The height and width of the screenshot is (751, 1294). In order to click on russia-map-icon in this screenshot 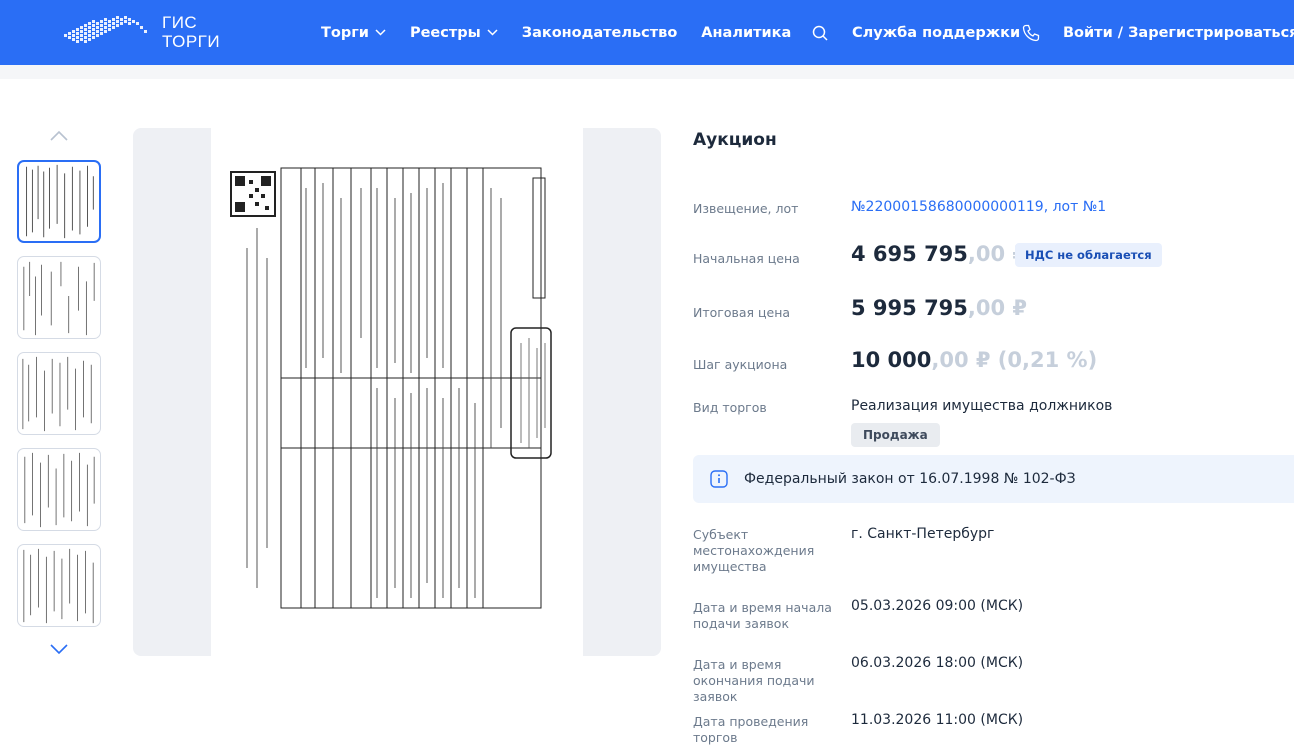, I will do `click(105, 29)`.